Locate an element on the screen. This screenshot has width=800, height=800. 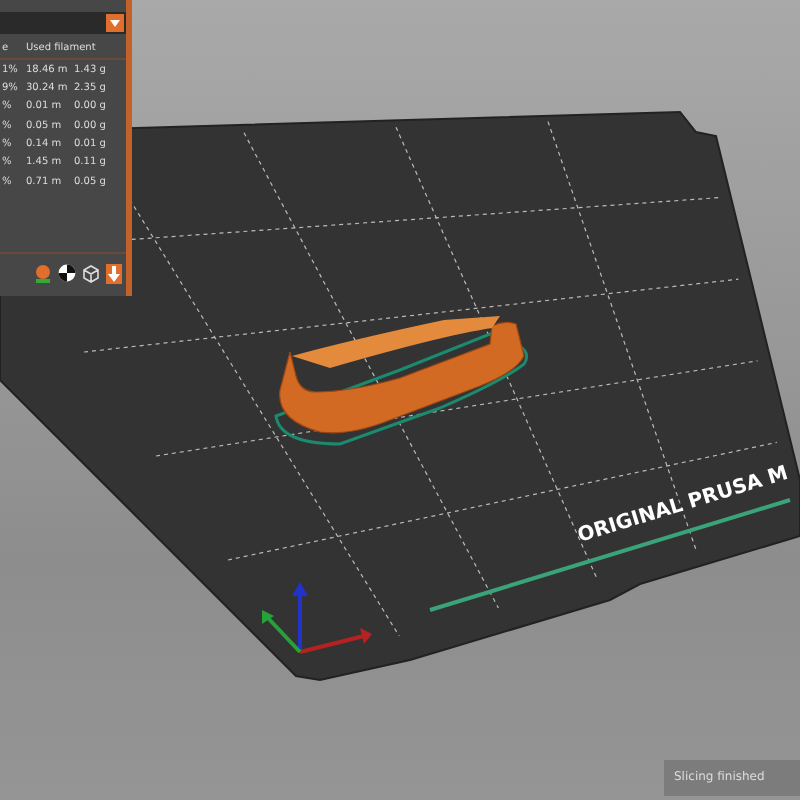
dropdown-arrow-icon is located at coordinates (115, 23).